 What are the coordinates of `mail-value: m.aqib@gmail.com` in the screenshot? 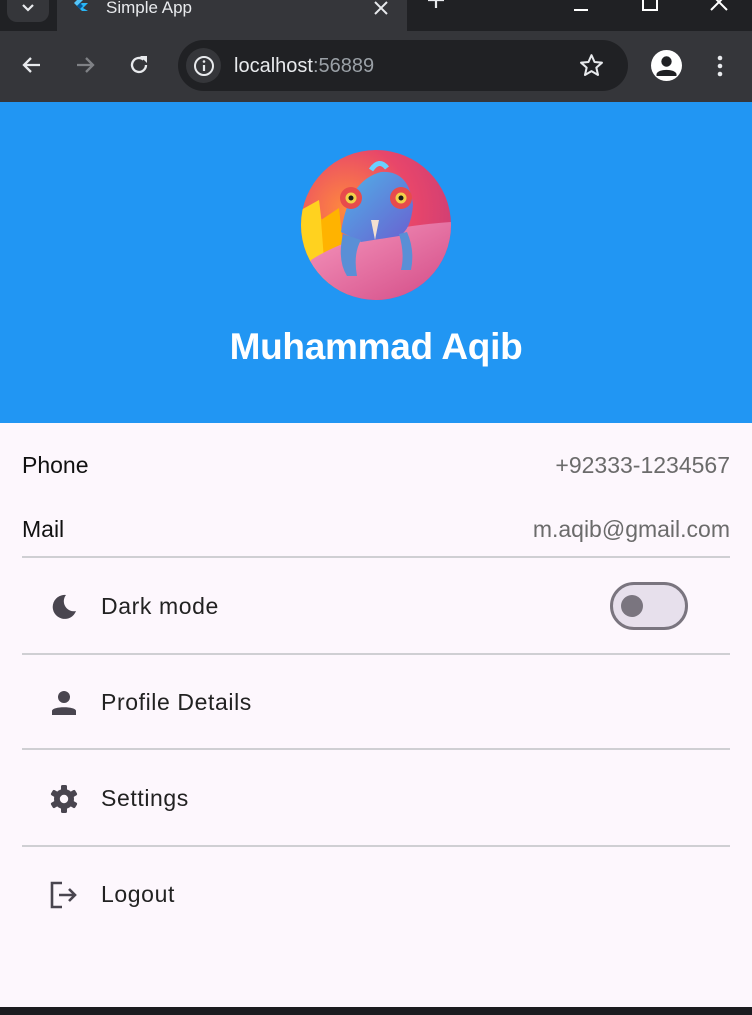 It's located at (631, 529).